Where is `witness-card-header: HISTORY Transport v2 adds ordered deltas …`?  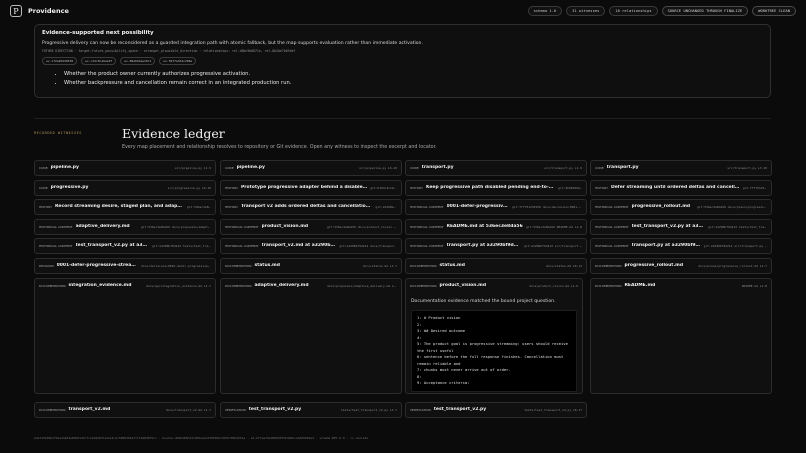 witness-card-header: HISTORY Transport v2 adds ordered deltas … is located at coordinates (311, 206).